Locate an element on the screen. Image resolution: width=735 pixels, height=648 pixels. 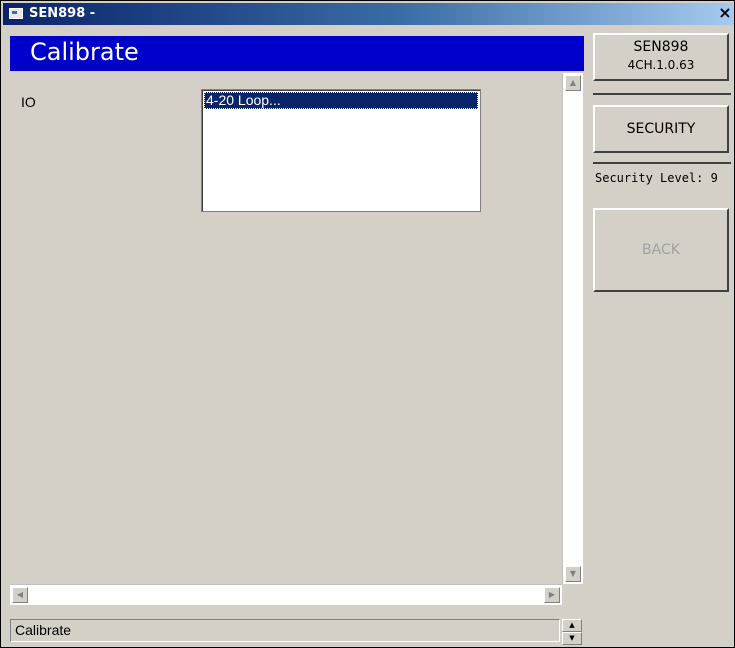
title-bar: SEN898 - × is located at coordinates (368, 14).